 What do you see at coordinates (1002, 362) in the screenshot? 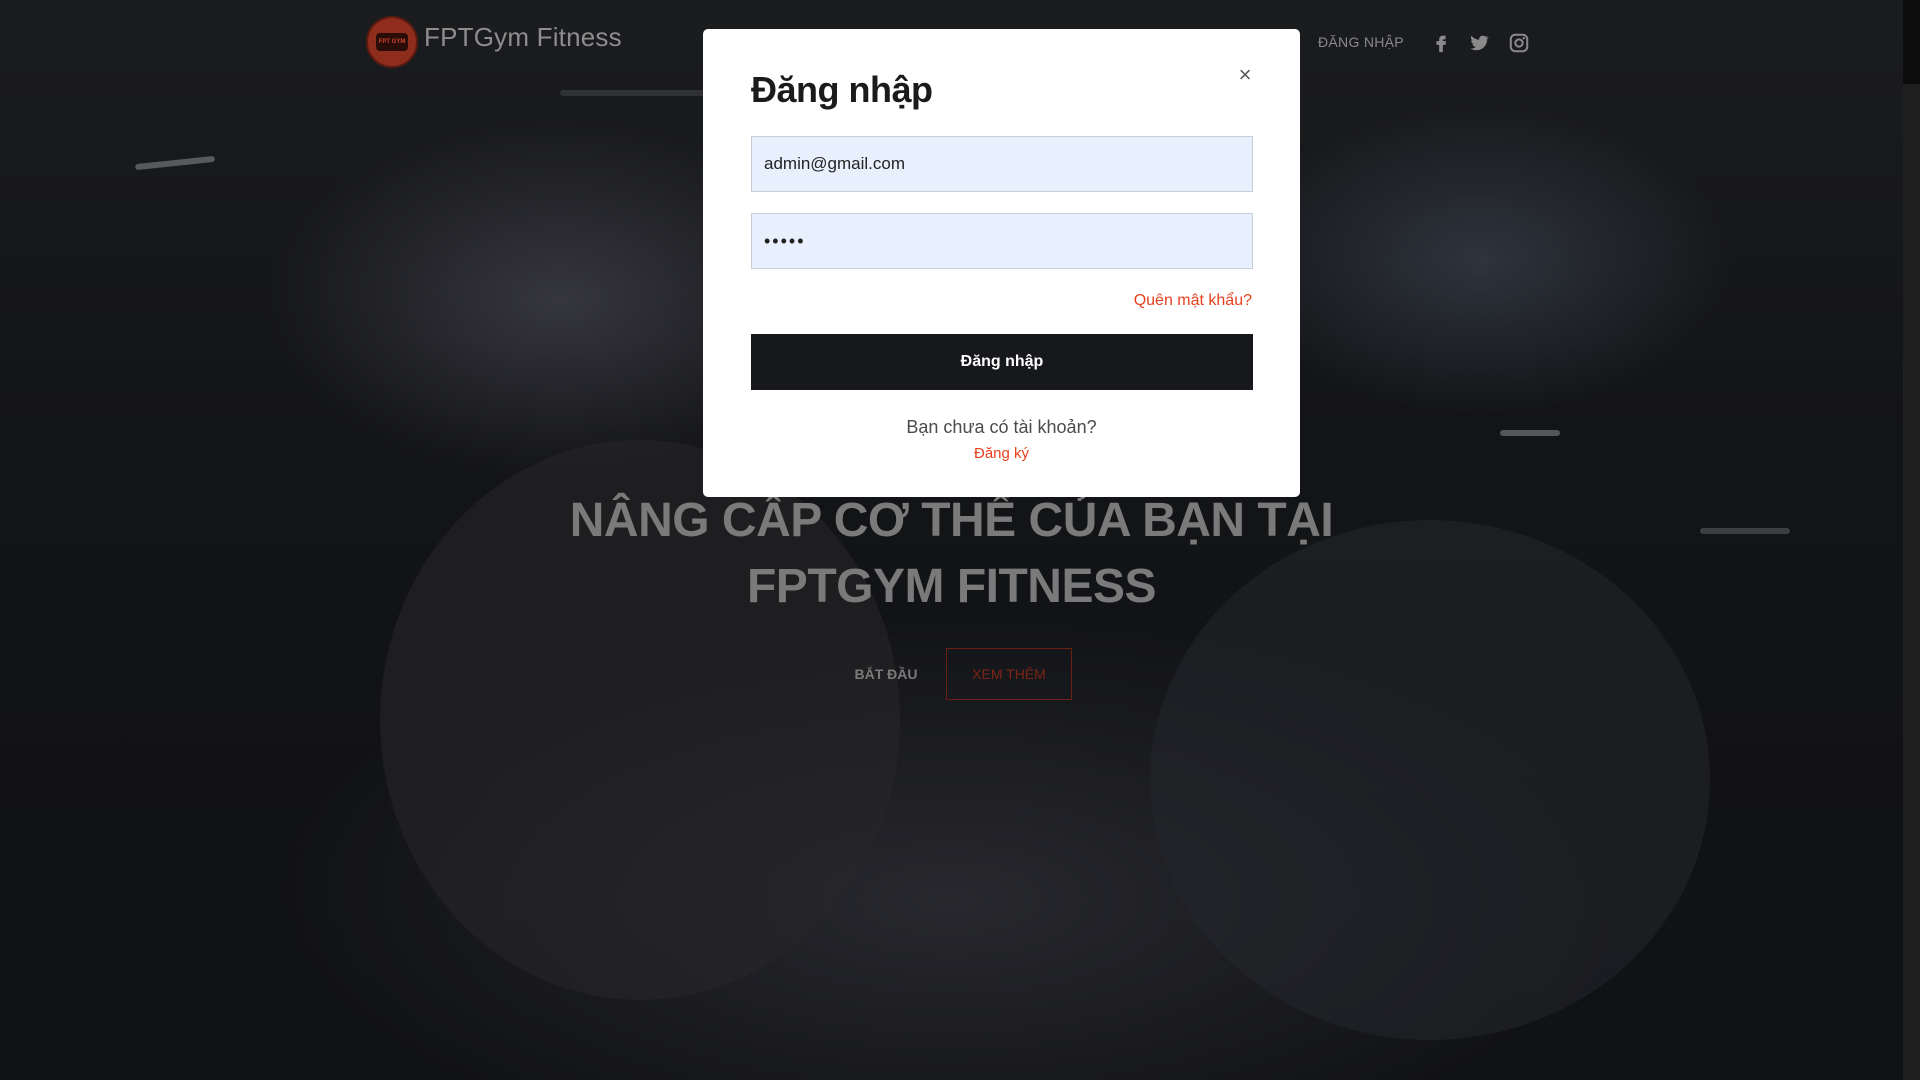
I see `login-submit-button: Đăng nhập` at bounding box center [1002, 362].